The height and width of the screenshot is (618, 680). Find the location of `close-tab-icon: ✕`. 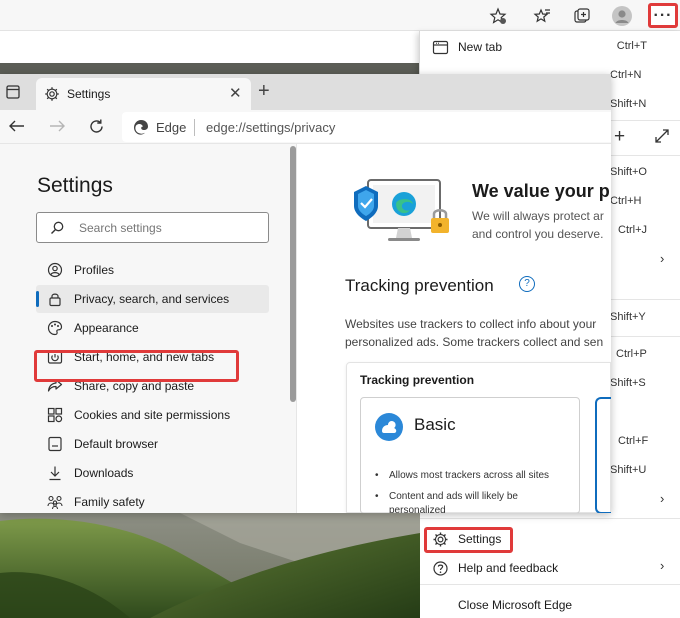

close-tab-icon: ✕ is located at coordinates (235, 93).